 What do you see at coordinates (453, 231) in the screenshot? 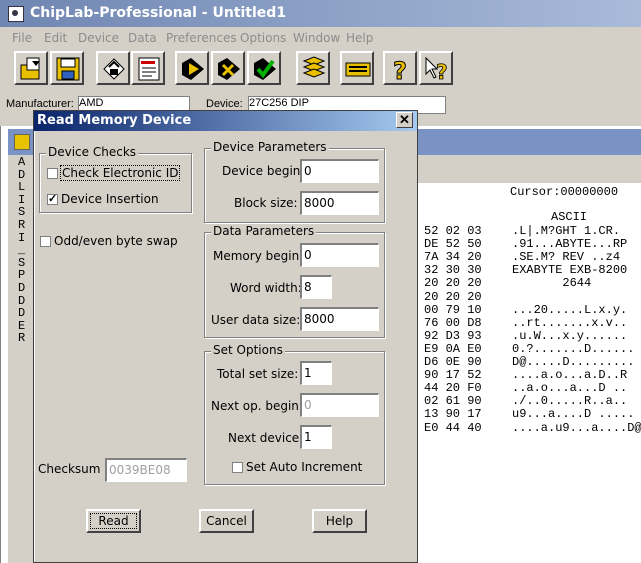
I see `hex-row: 52 02 03` at bounding box center [453, 231].